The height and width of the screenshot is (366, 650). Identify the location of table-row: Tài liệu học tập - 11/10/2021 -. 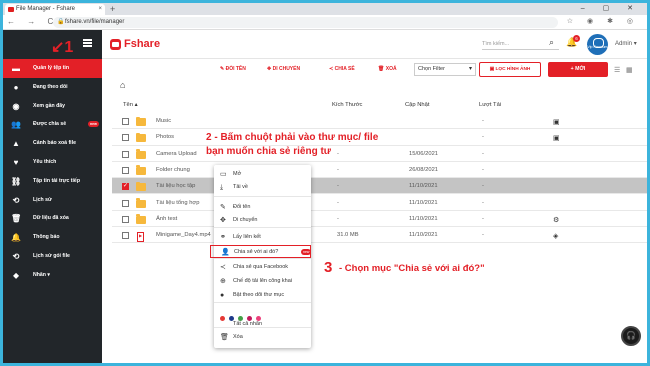
(379, 186).